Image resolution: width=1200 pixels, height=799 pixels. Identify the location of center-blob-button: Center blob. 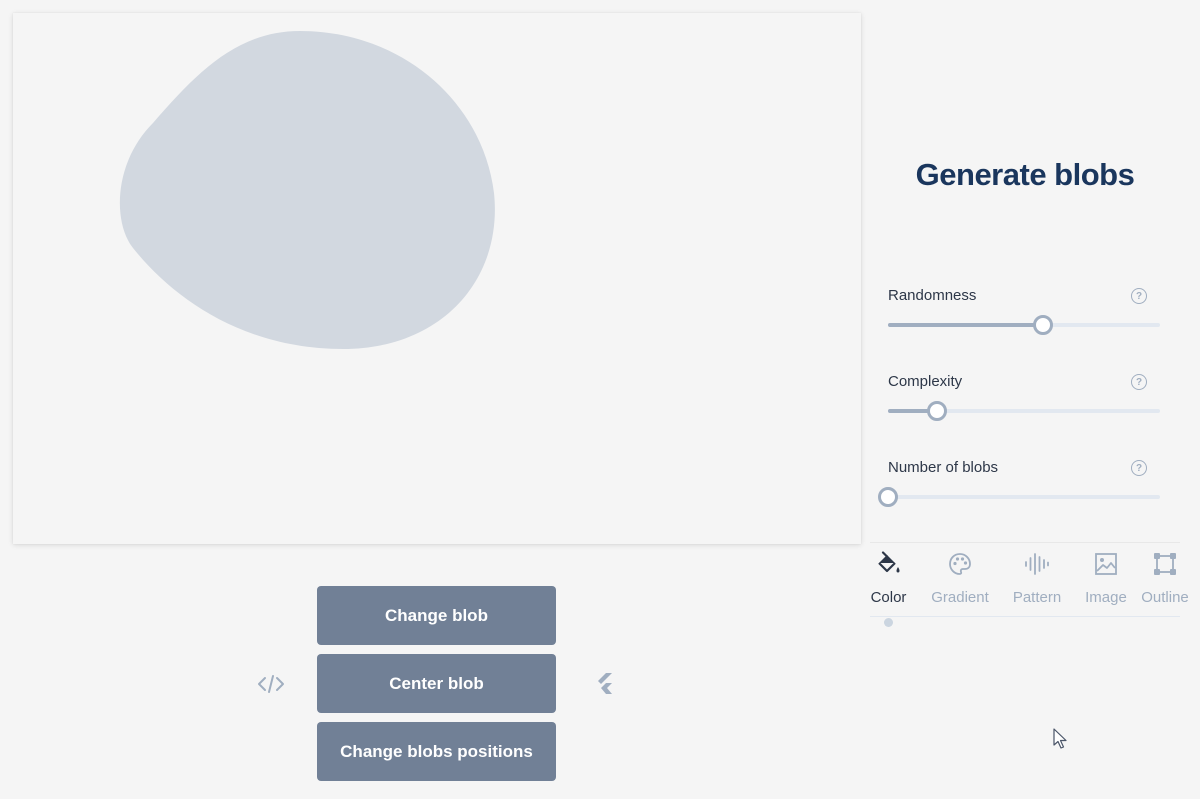
(436, 683).